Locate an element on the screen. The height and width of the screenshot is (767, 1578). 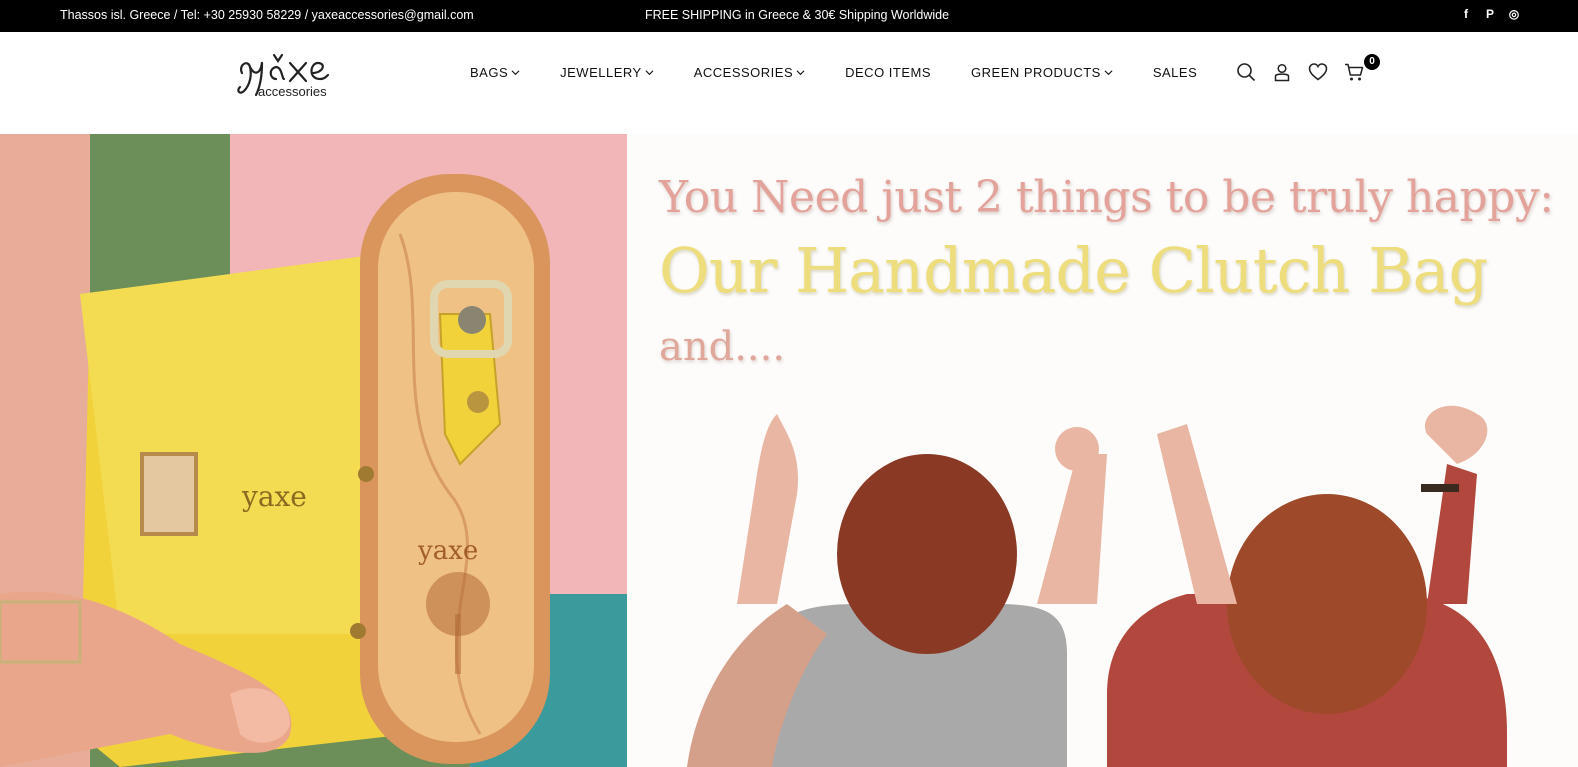
pinterest-icon: P is located at coordinates (1490, 14).